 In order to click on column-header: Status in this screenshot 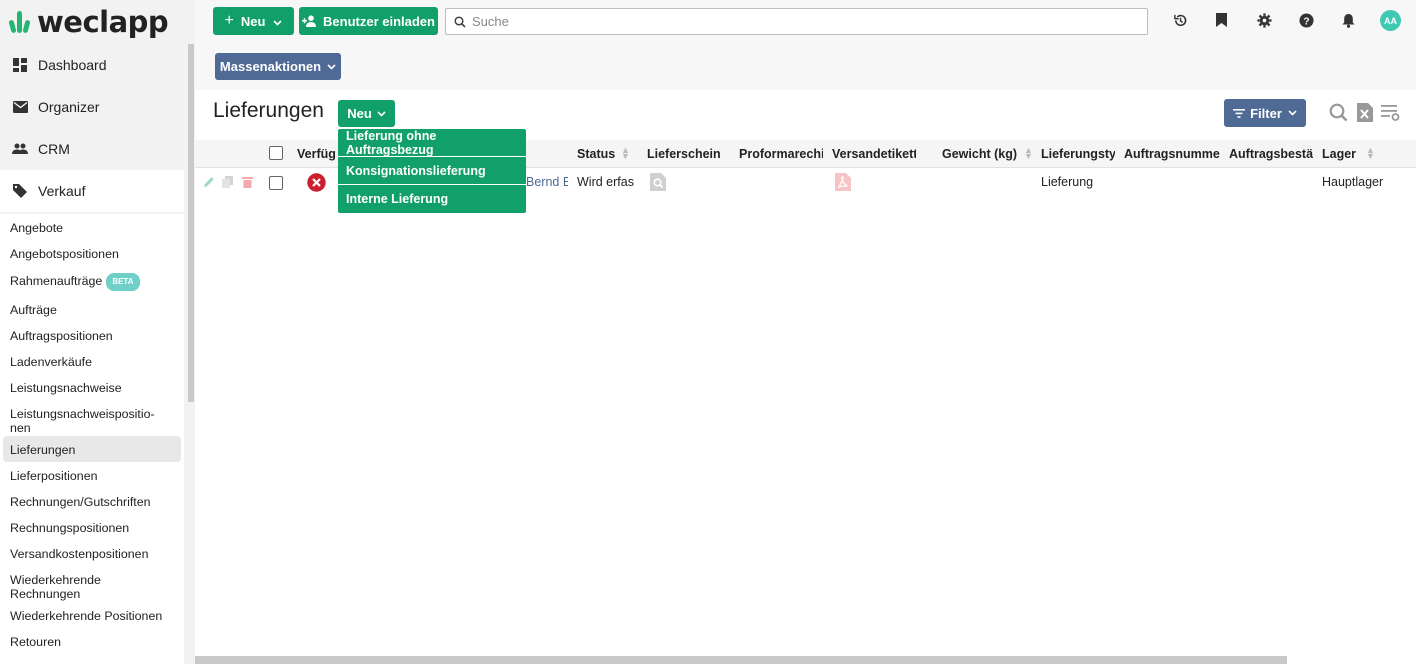, I will do `click(596, 154)`.